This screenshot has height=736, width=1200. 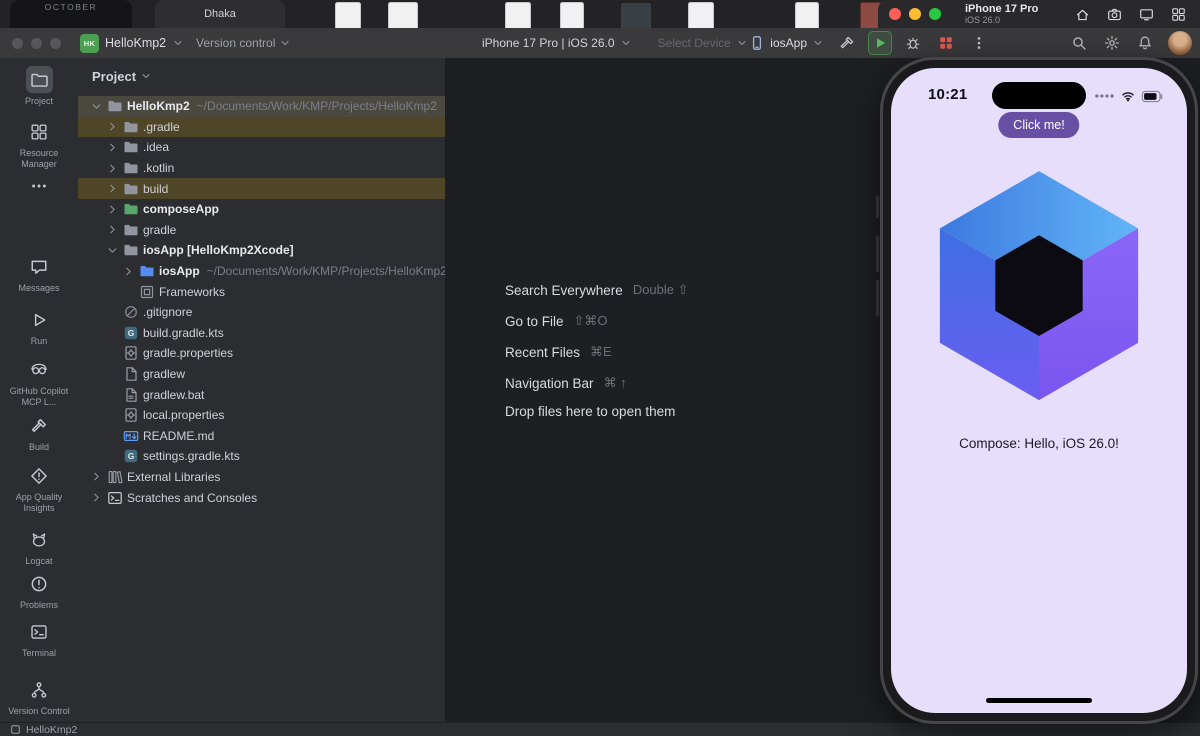 What do you see at coordinates (261, 394) in the screenshot?
I see `tree-row-gradlew-bat: gradlew.bat` at bounding box center [261, 394].